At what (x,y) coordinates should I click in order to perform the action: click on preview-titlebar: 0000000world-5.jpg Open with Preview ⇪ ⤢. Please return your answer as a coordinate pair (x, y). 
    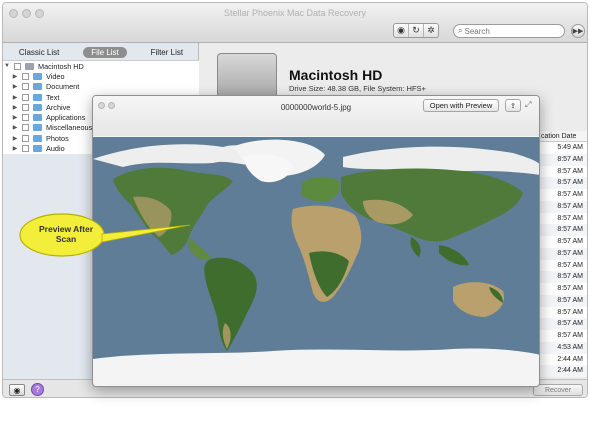
    Looking at the image, I should click on (316, 116).